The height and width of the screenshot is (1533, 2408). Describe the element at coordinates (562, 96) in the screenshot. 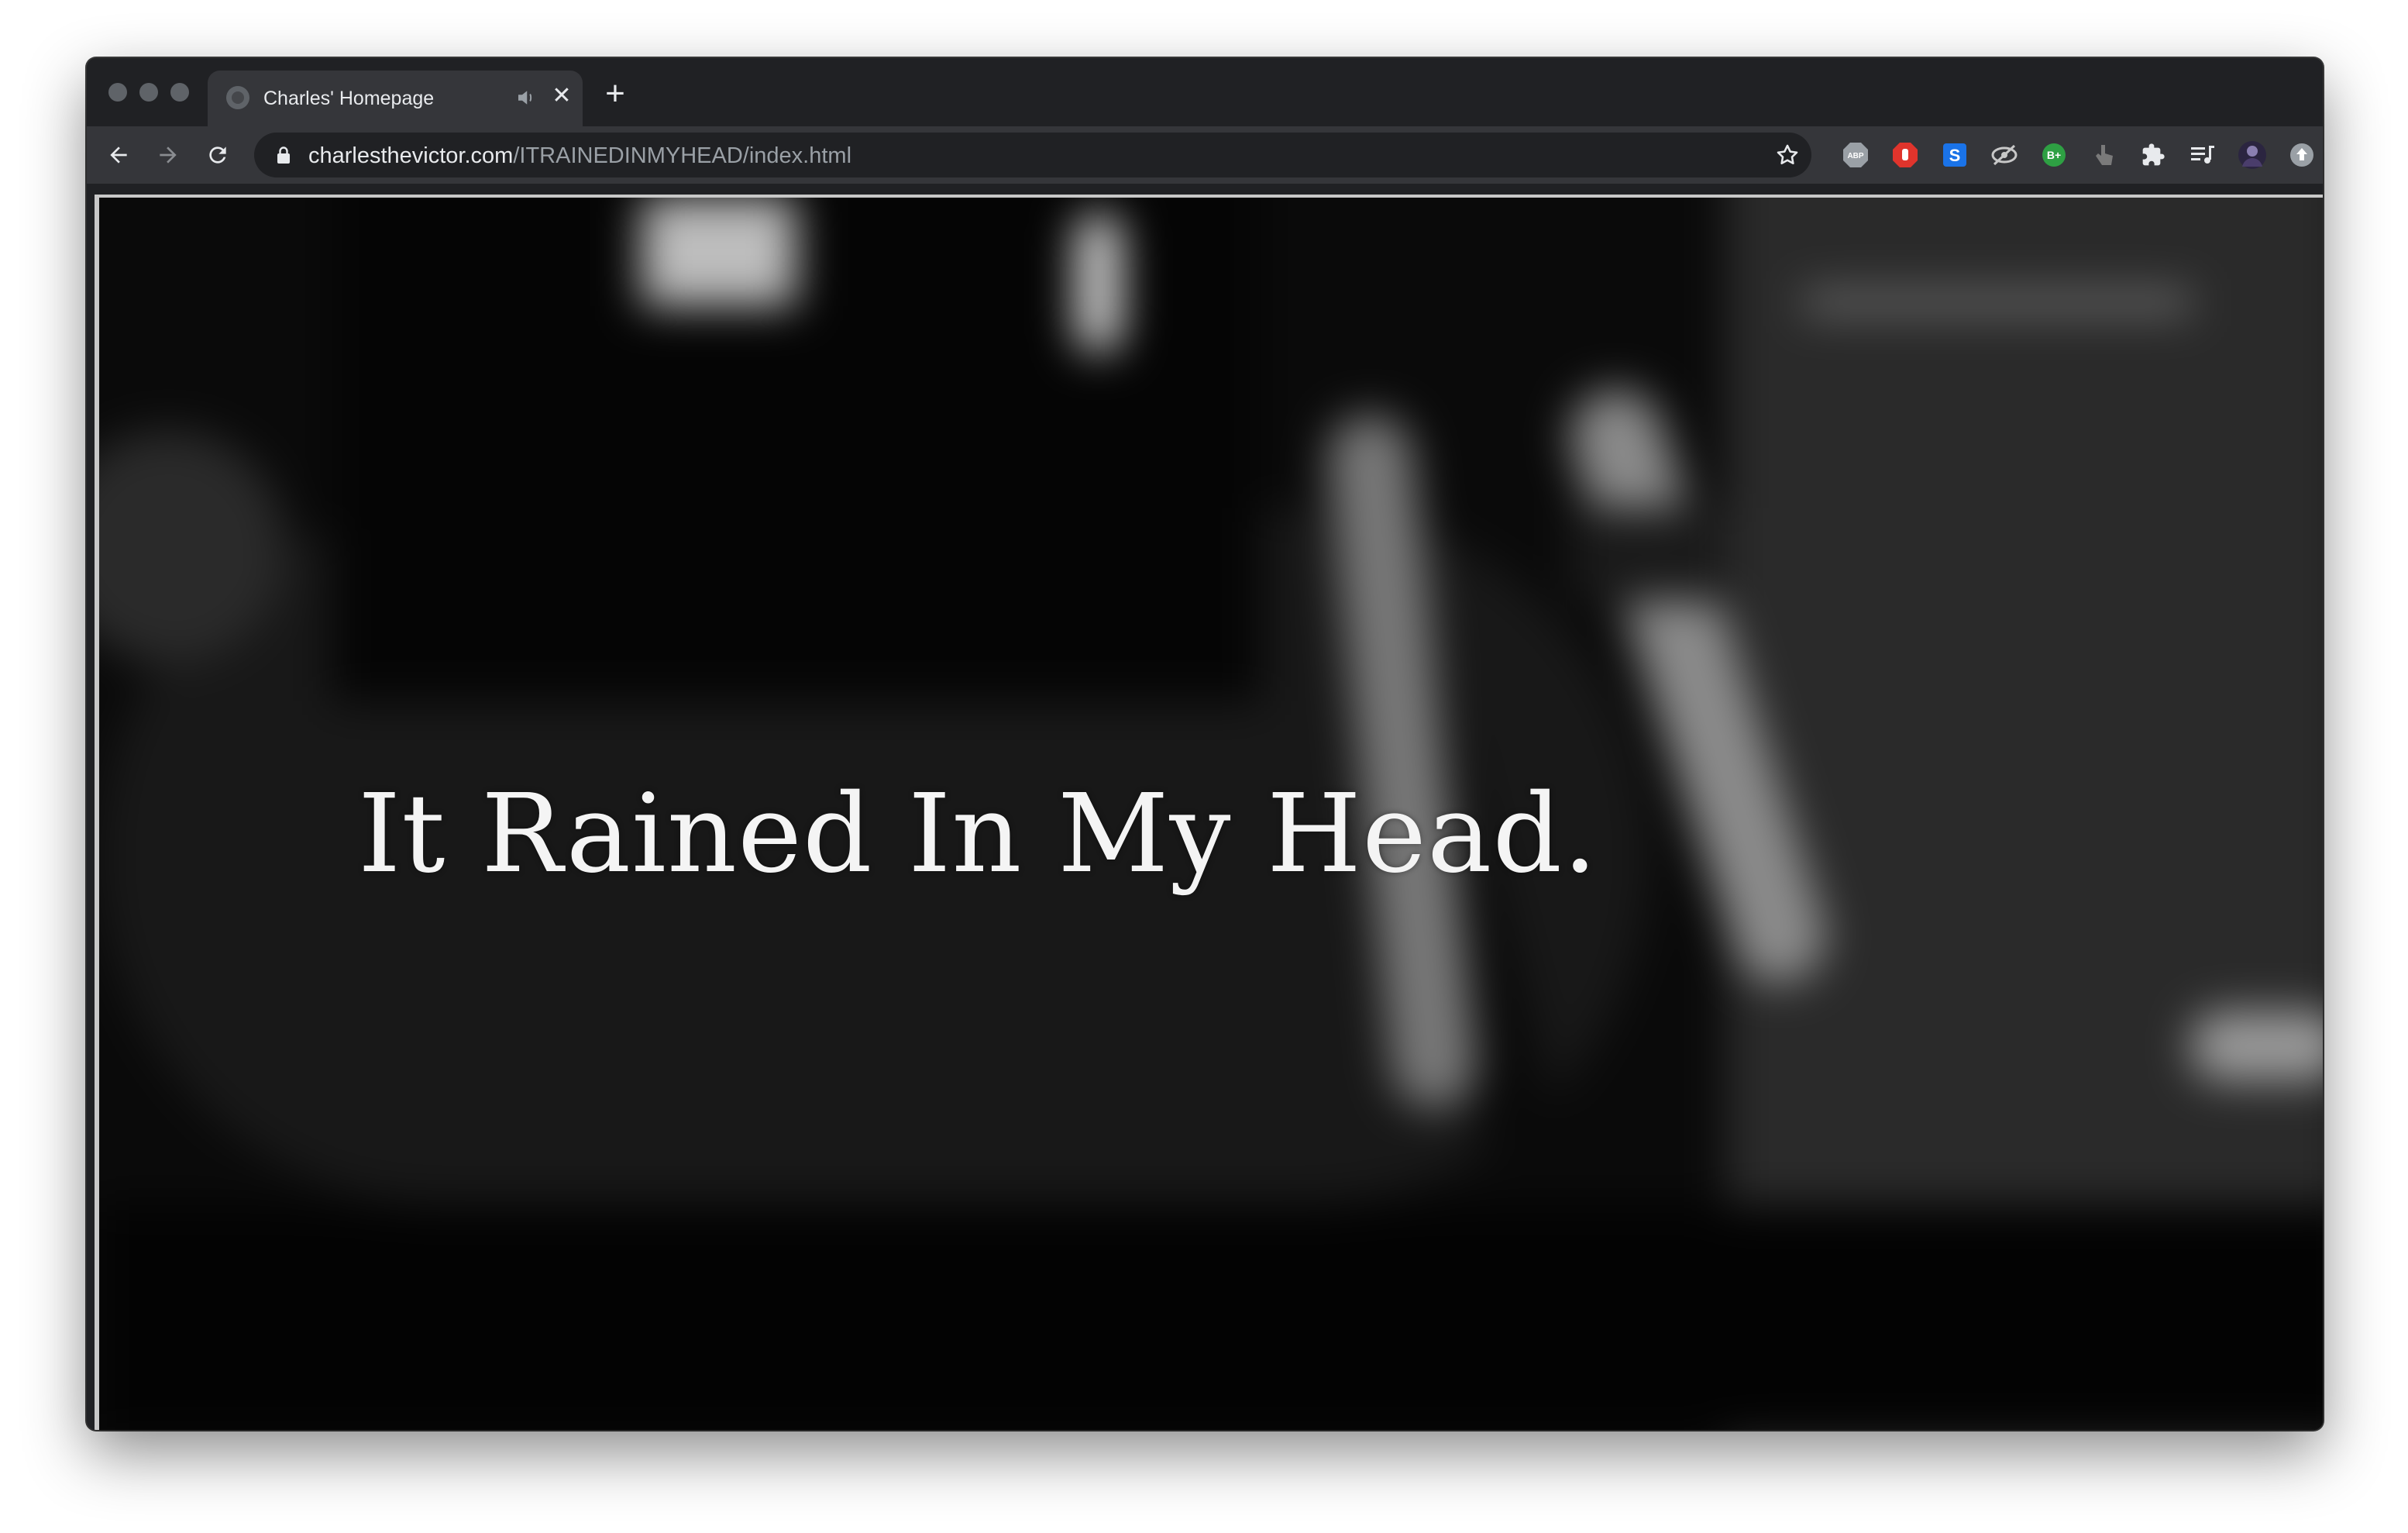

I see `close-icon: ✕` at that location.